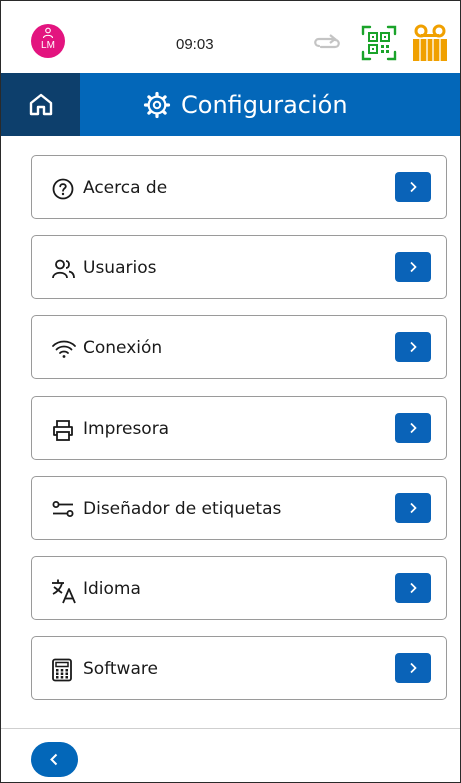 The width and height of the screenshot is (461, 783). I want to click on menu-item-label: Impresora, so click(126, 429).